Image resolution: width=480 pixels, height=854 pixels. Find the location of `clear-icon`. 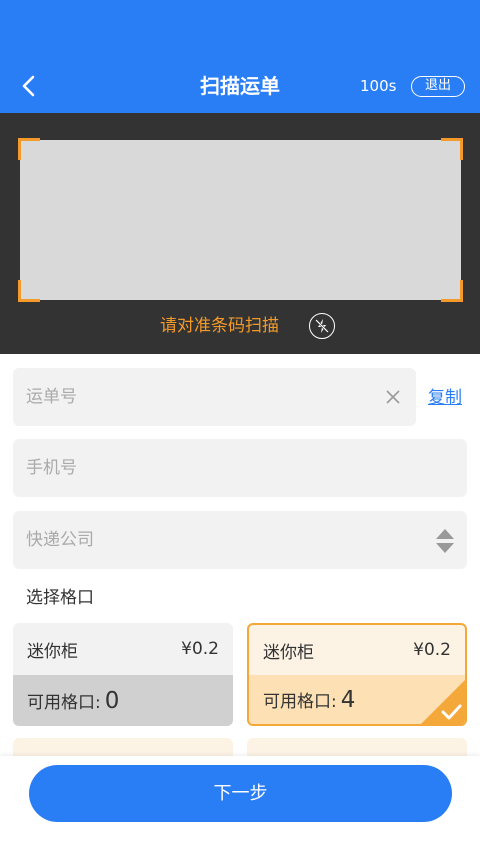

clear-icon is located at coordinates (393, 397).